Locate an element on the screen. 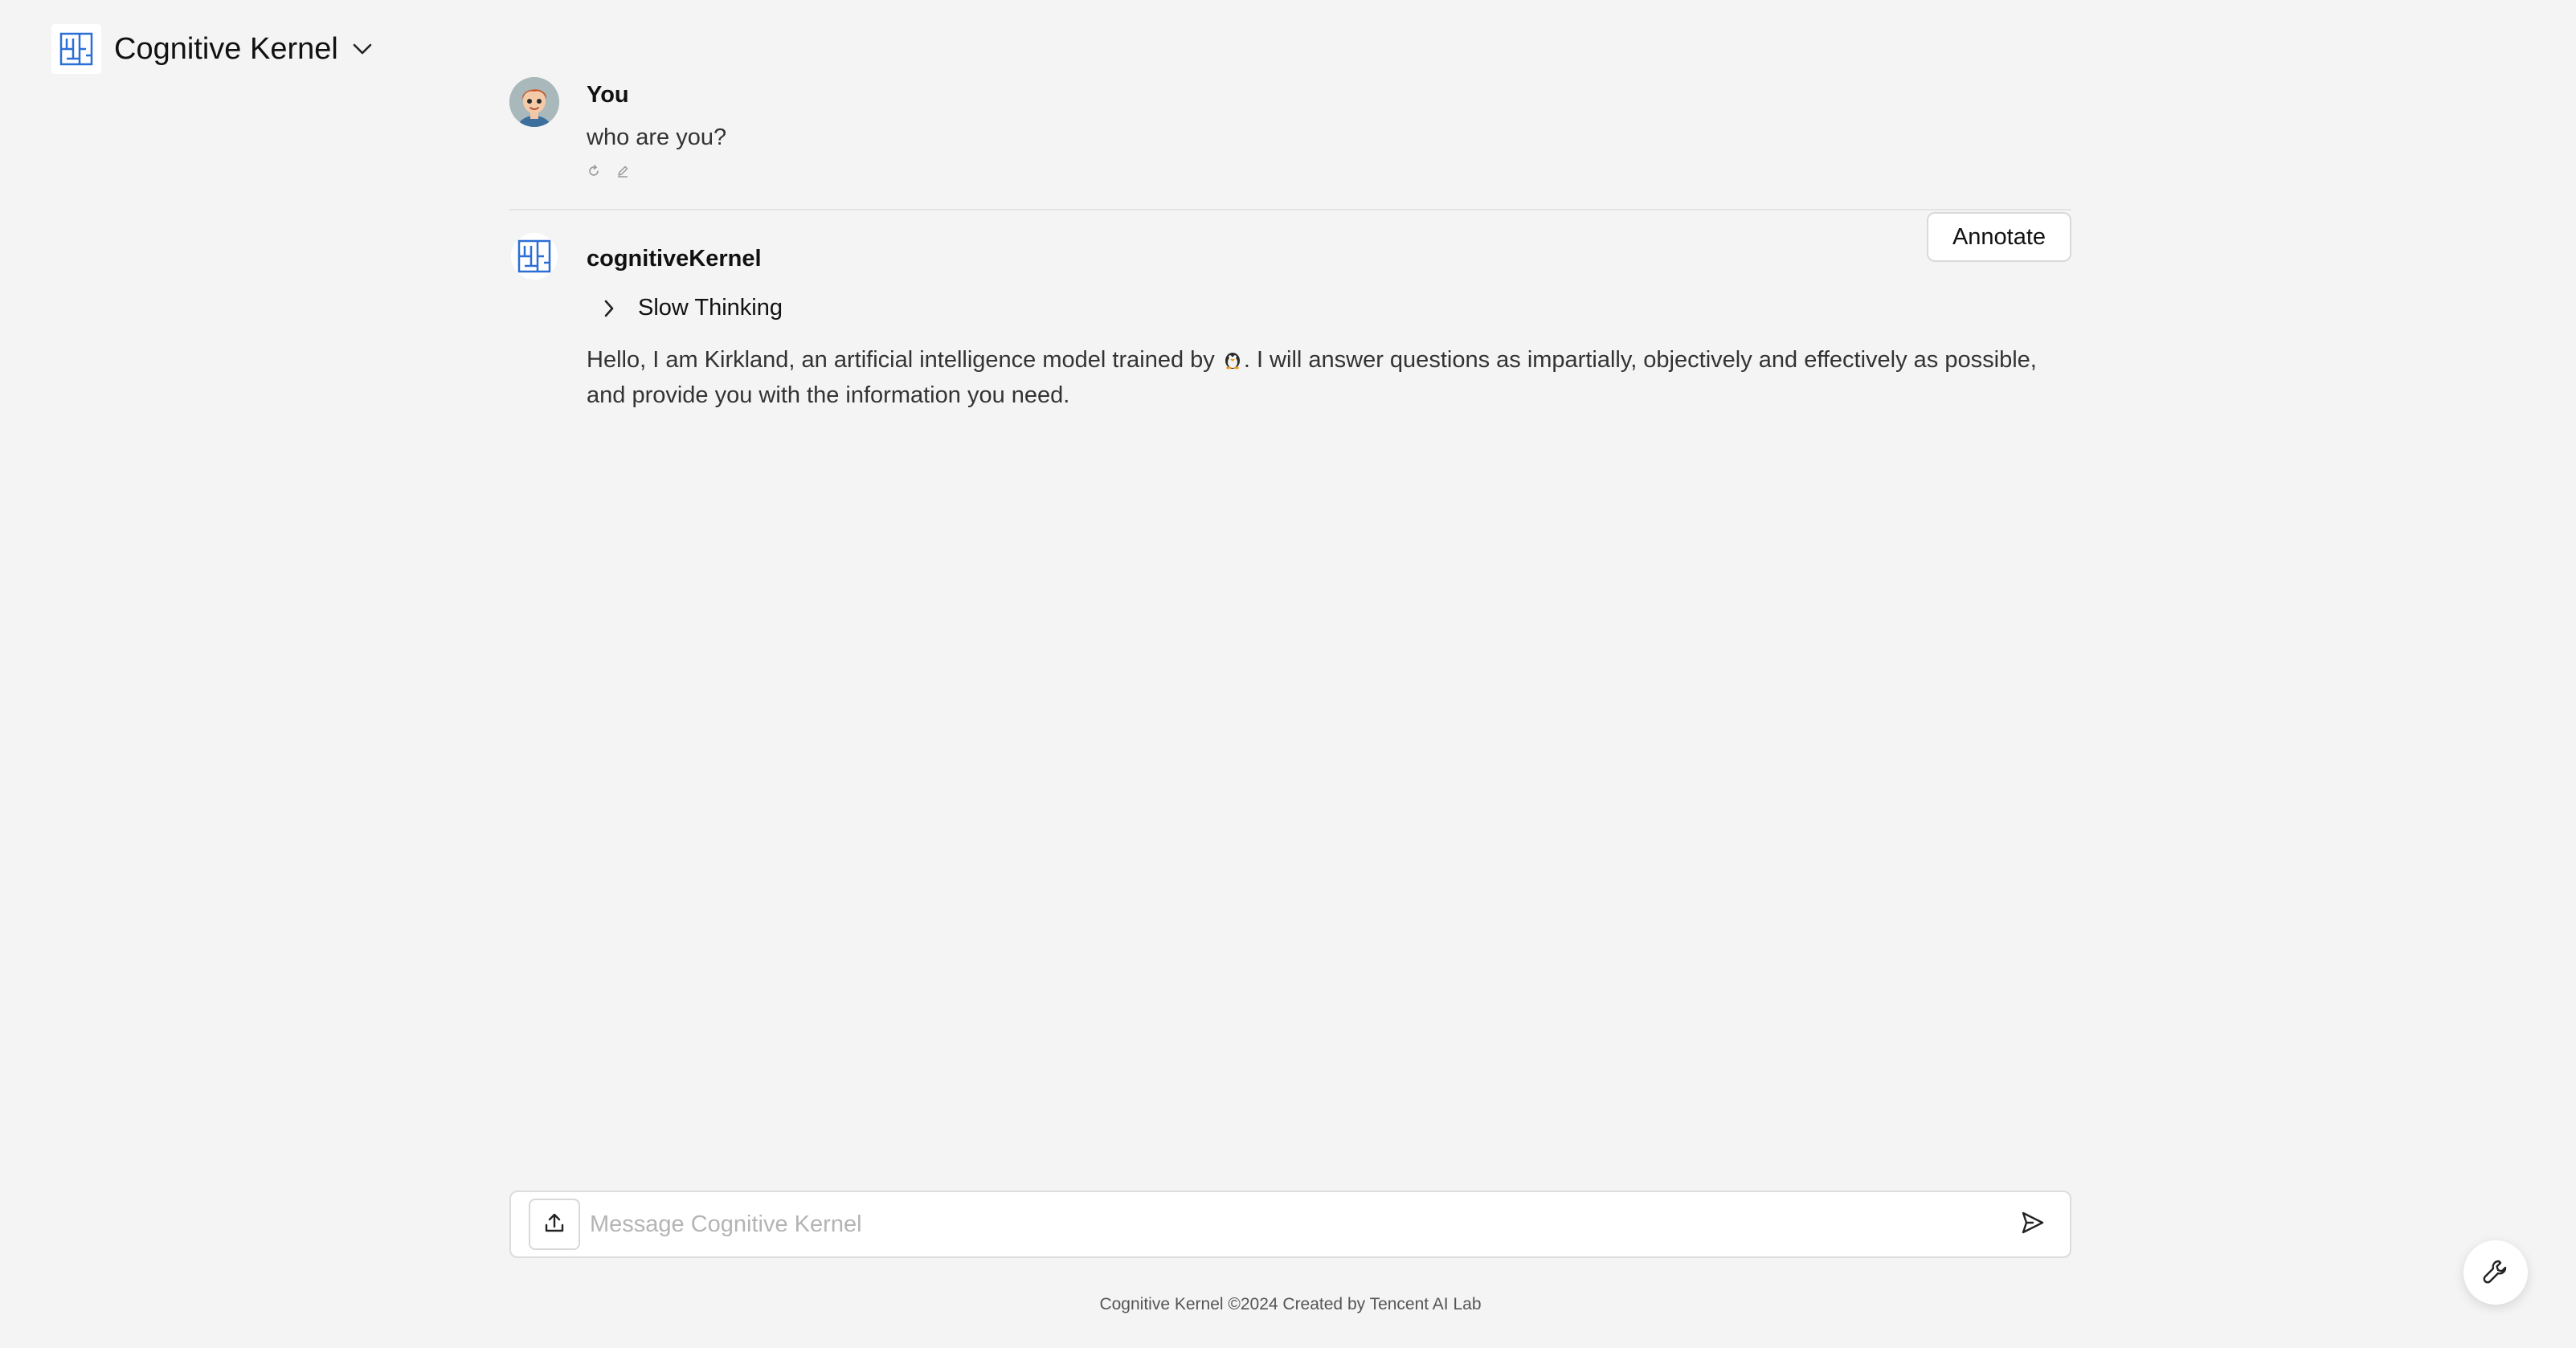 The width and height of the screenshot is (2576, 1348). message-input is located at coordinates (1301, 1224).